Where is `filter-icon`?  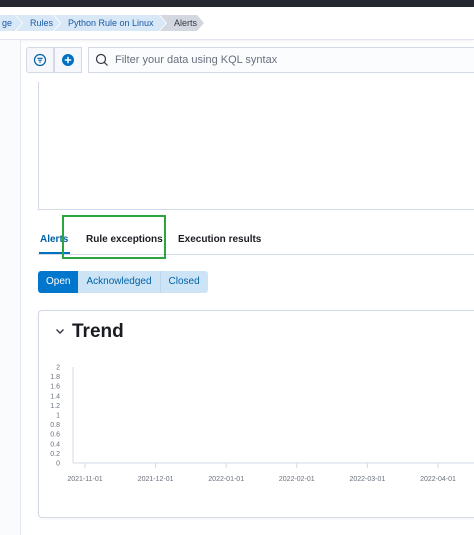
filter-icon is located at coordinates (40, 60).